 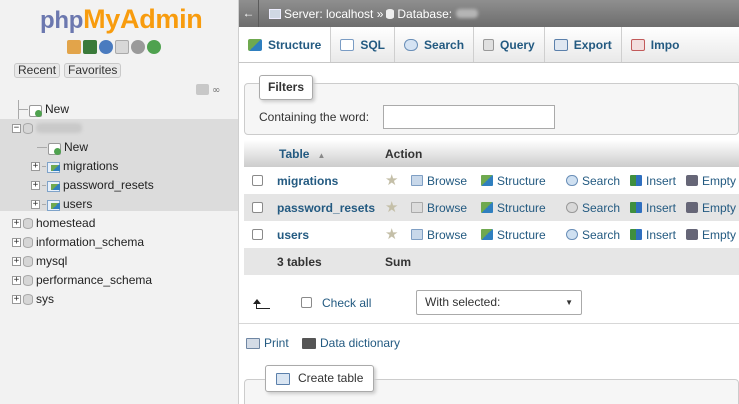 I want to click on tab-query: Query, so click(x=509, y=44).